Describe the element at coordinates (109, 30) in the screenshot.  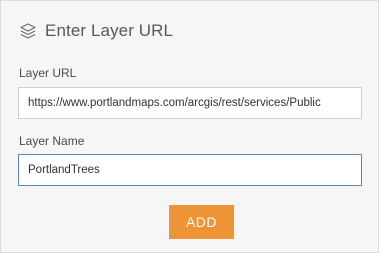
I see `panel-title: Enter Layer URL` at that location.